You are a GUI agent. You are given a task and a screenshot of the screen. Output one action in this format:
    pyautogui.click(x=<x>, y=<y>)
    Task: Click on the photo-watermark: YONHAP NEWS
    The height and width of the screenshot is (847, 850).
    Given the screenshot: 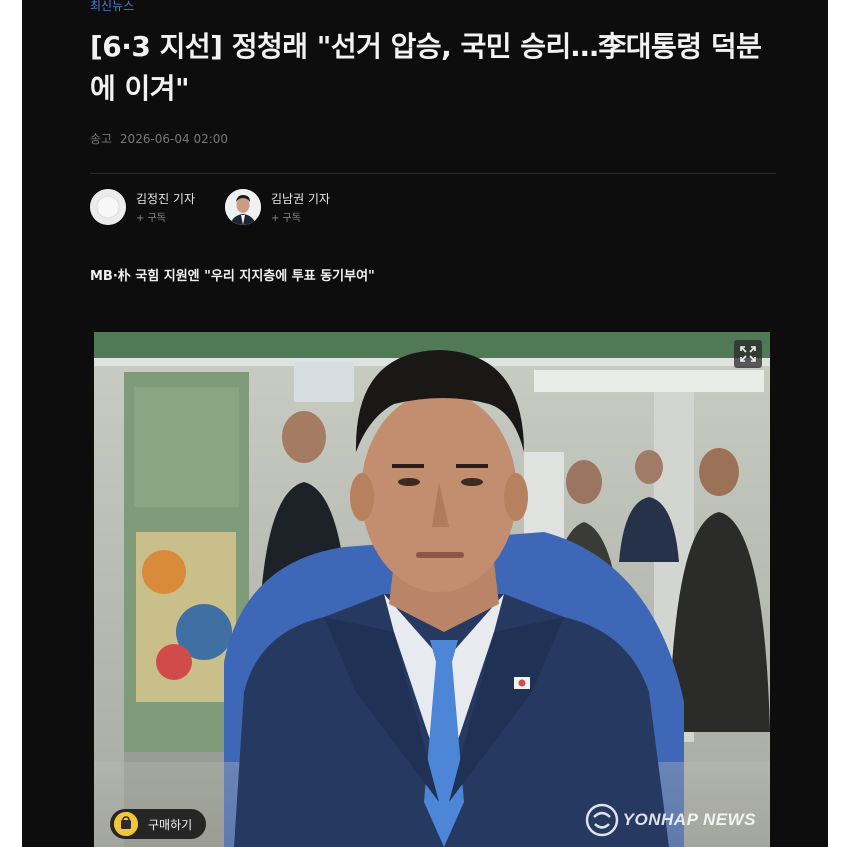 What is the action you would take?
    pyautogui.click(x=670, y=820)
    